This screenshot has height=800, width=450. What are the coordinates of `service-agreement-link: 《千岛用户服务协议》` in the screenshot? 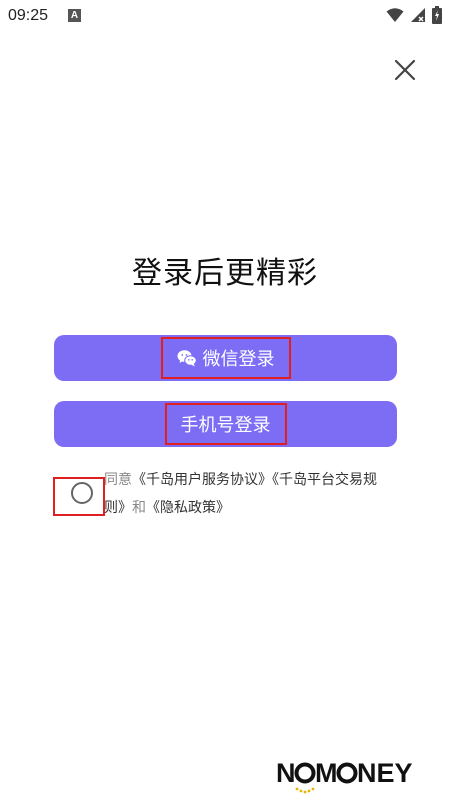 It's located at (202, 480).